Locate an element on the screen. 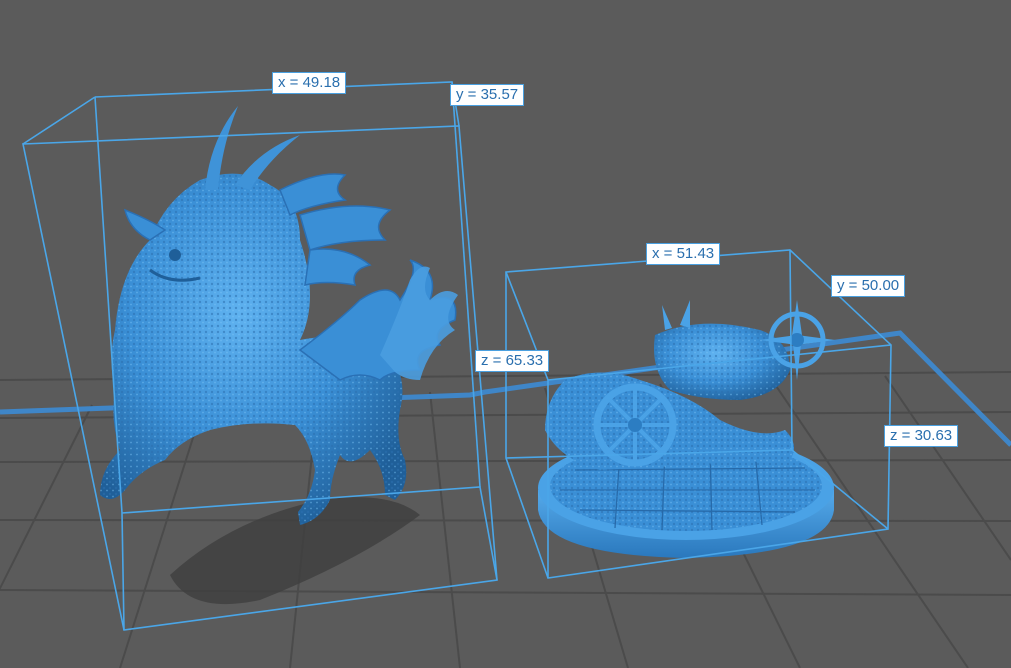 This screenshot has height=668, width=1011. cannon-y-dimension-label: y = 50.00 is located at coordinates (868, 286).